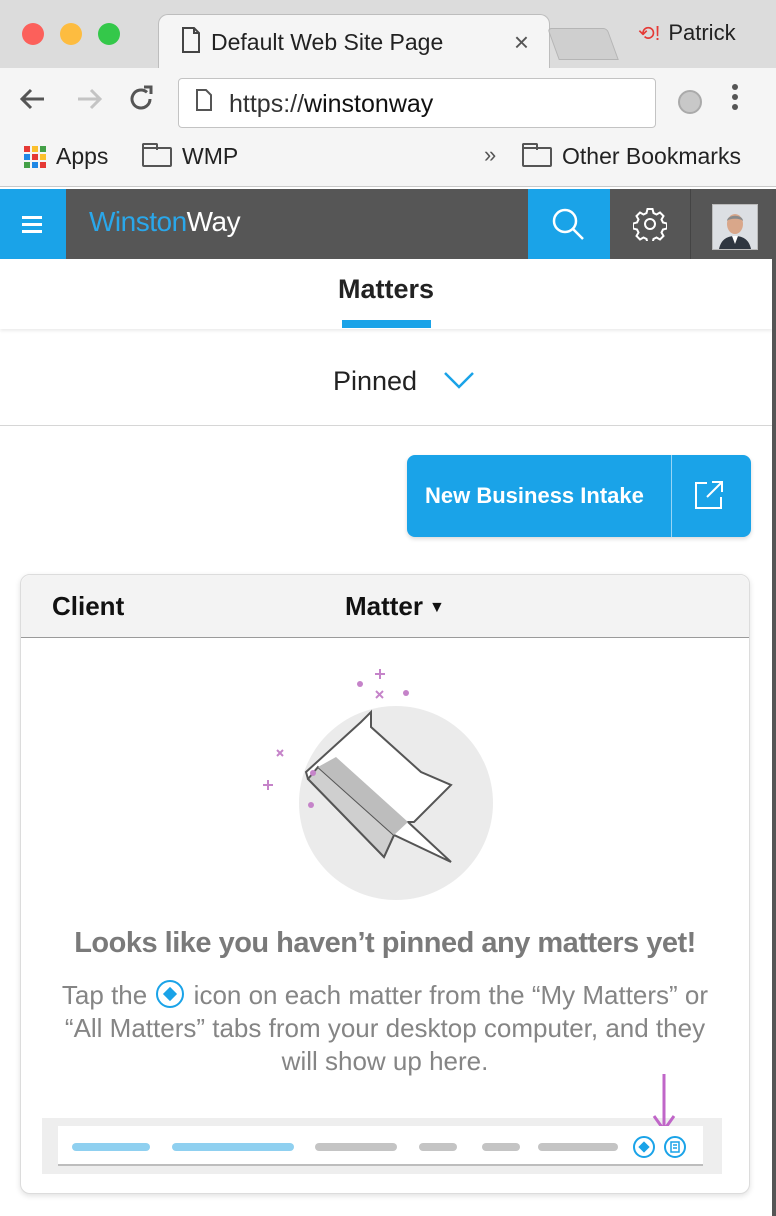  I want to click on close-window-button, so click(33, 34).